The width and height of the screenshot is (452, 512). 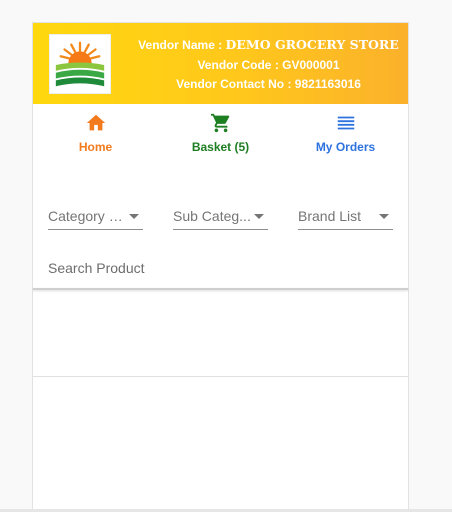 What do you see at coordinates (345, 147) in the screenshot?
I see `nav-my-orders-label: My Orders` at bounding box center [345, 147].